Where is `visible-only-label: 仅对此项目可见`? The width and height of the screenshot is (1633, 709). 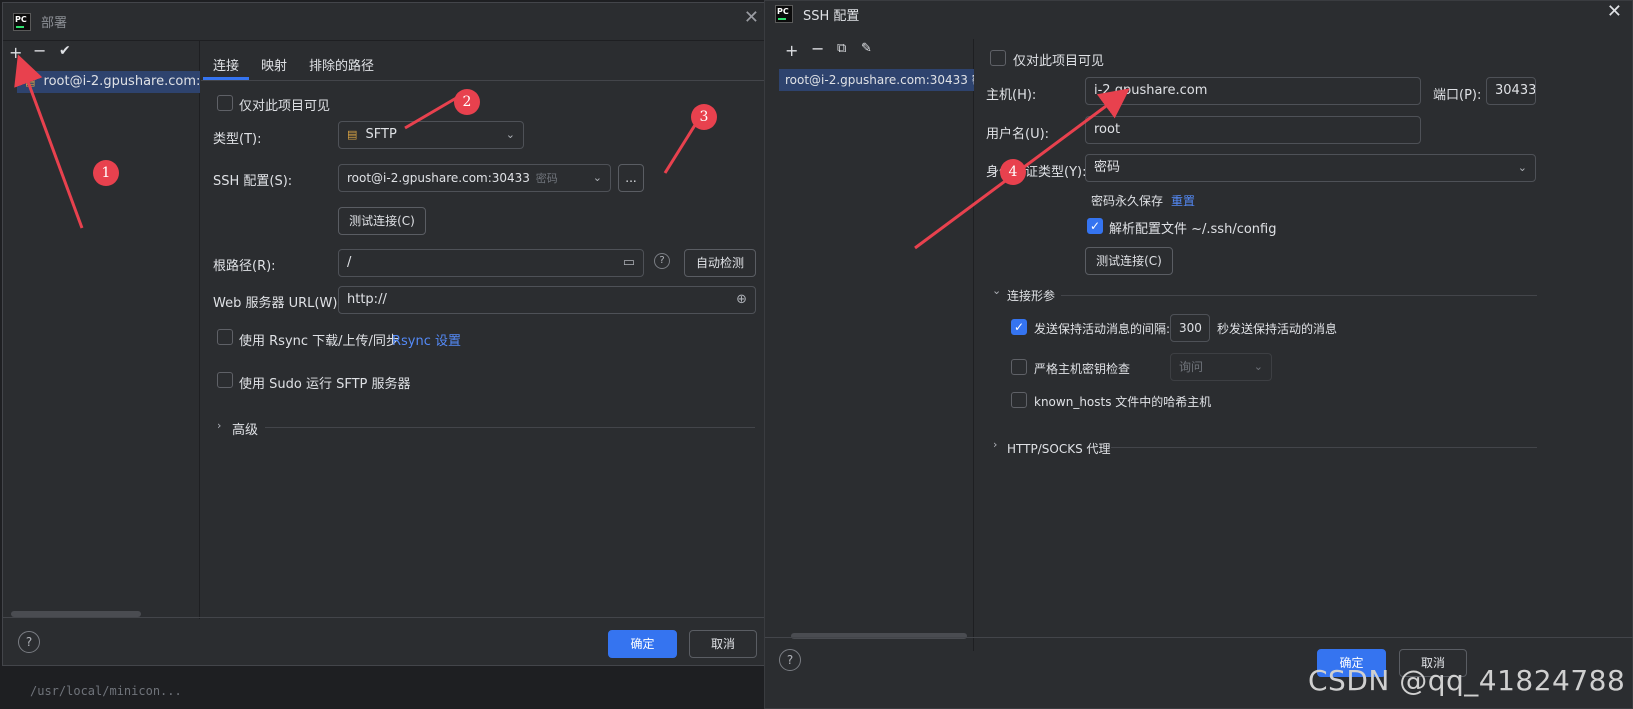 visible-only-label: 仅对此项目可见 is located at coordinates (285, 106).